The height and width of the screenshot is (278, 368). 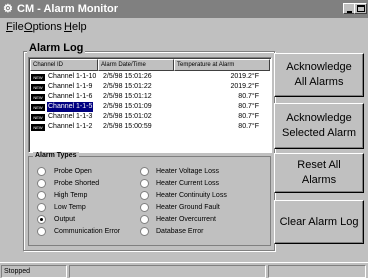 I want to click on table-row: NEW Channel 1-1-3 2/5/98 15:01:02 80.7°F, so click(x=150, y=117).